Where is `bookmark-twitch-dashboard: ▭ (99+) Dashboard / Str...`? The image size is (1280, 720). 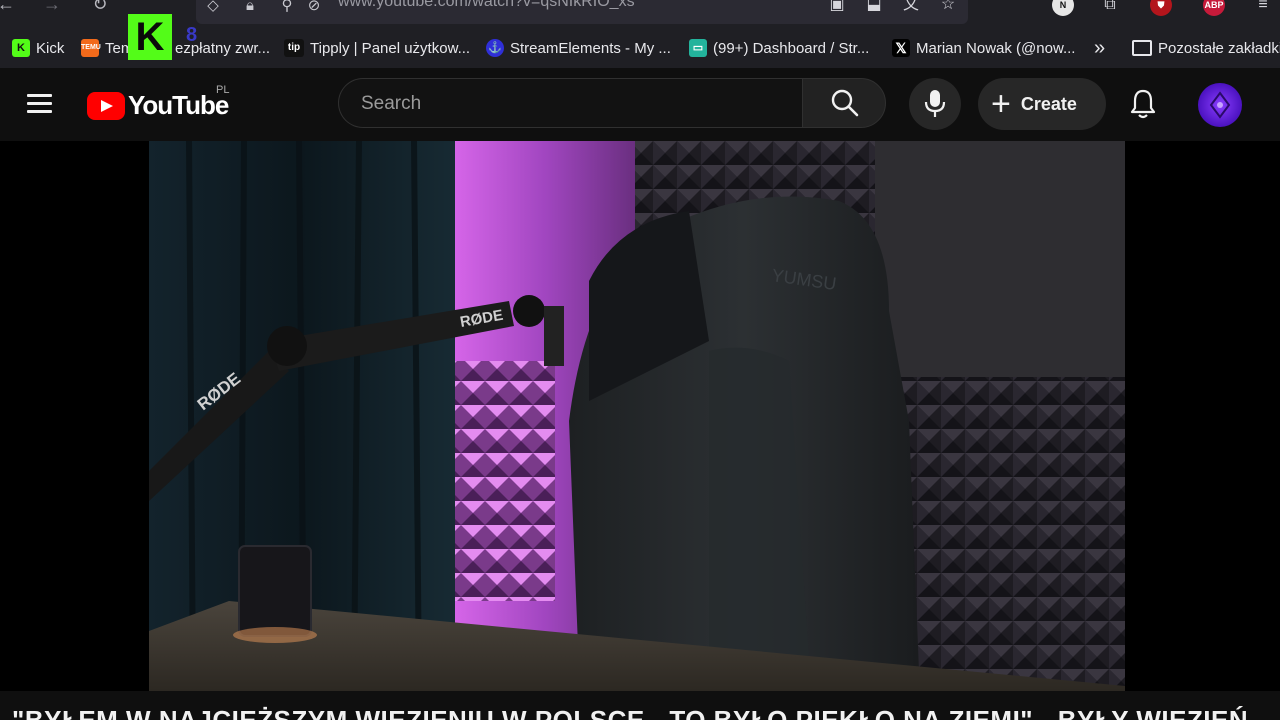 bookmark-twitch-dashboard: ▭ (99+) Dashboard / Str... is located at coordinates (779, 48).